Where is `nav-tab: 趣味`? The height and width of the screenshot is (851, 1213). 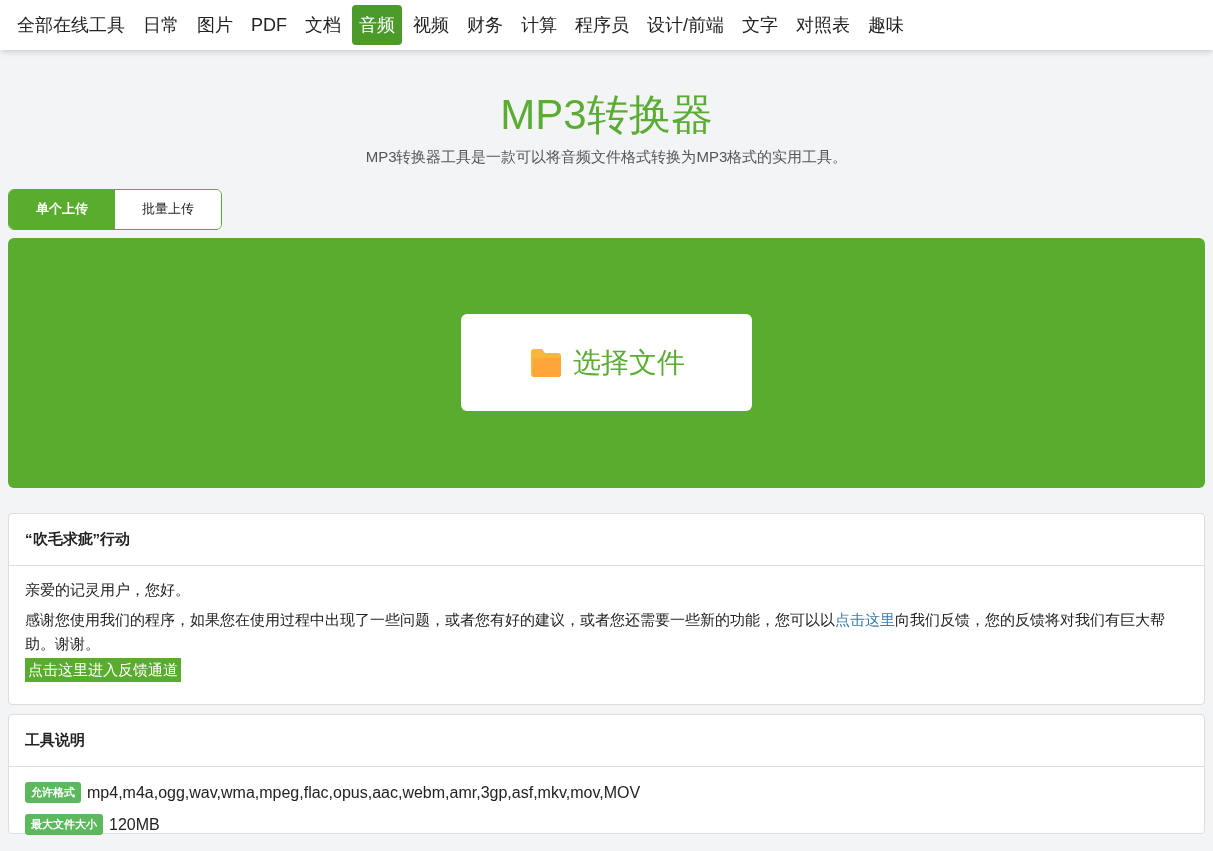 nav-tab: 趣味 is located at coordinates (886, 25).